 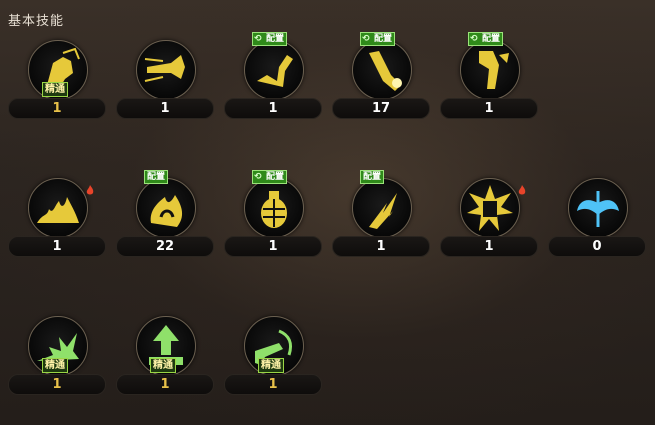 I want to click on kick-icon, so click(x=274, y=70).